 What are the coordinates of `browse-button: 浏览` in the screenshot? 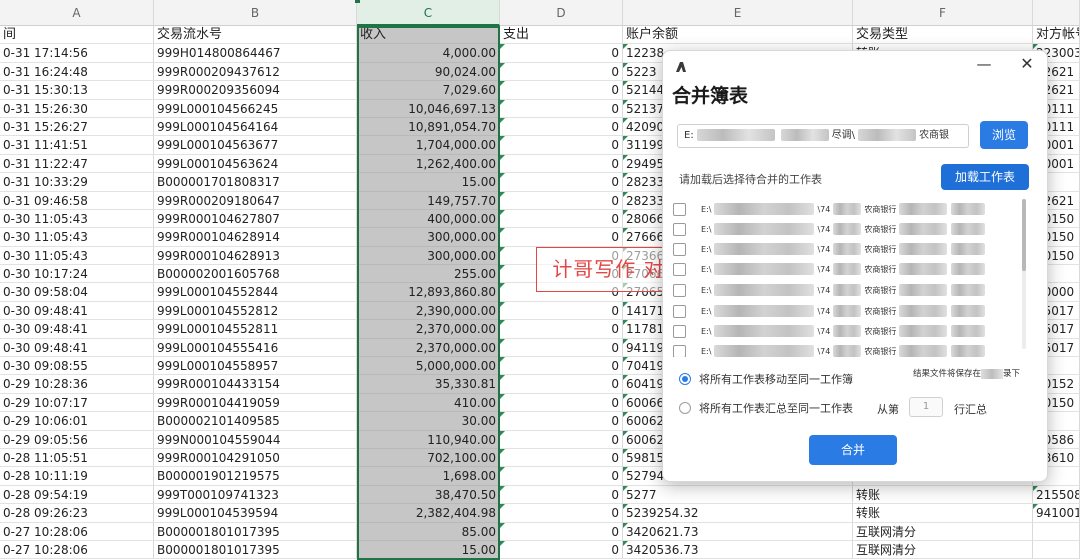 It's located at (1004, 135).